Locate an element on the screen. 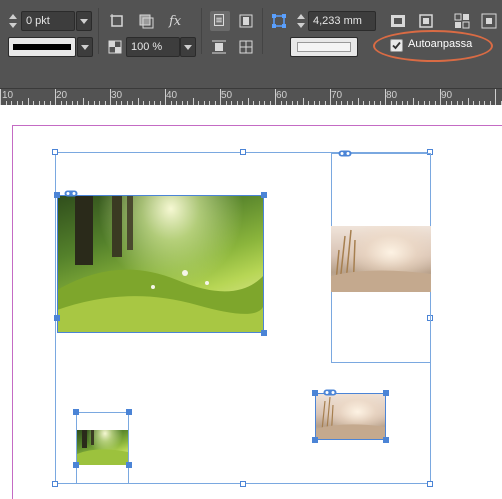  dimension-input: 4,233 mm is located at coordinates (342, 21).